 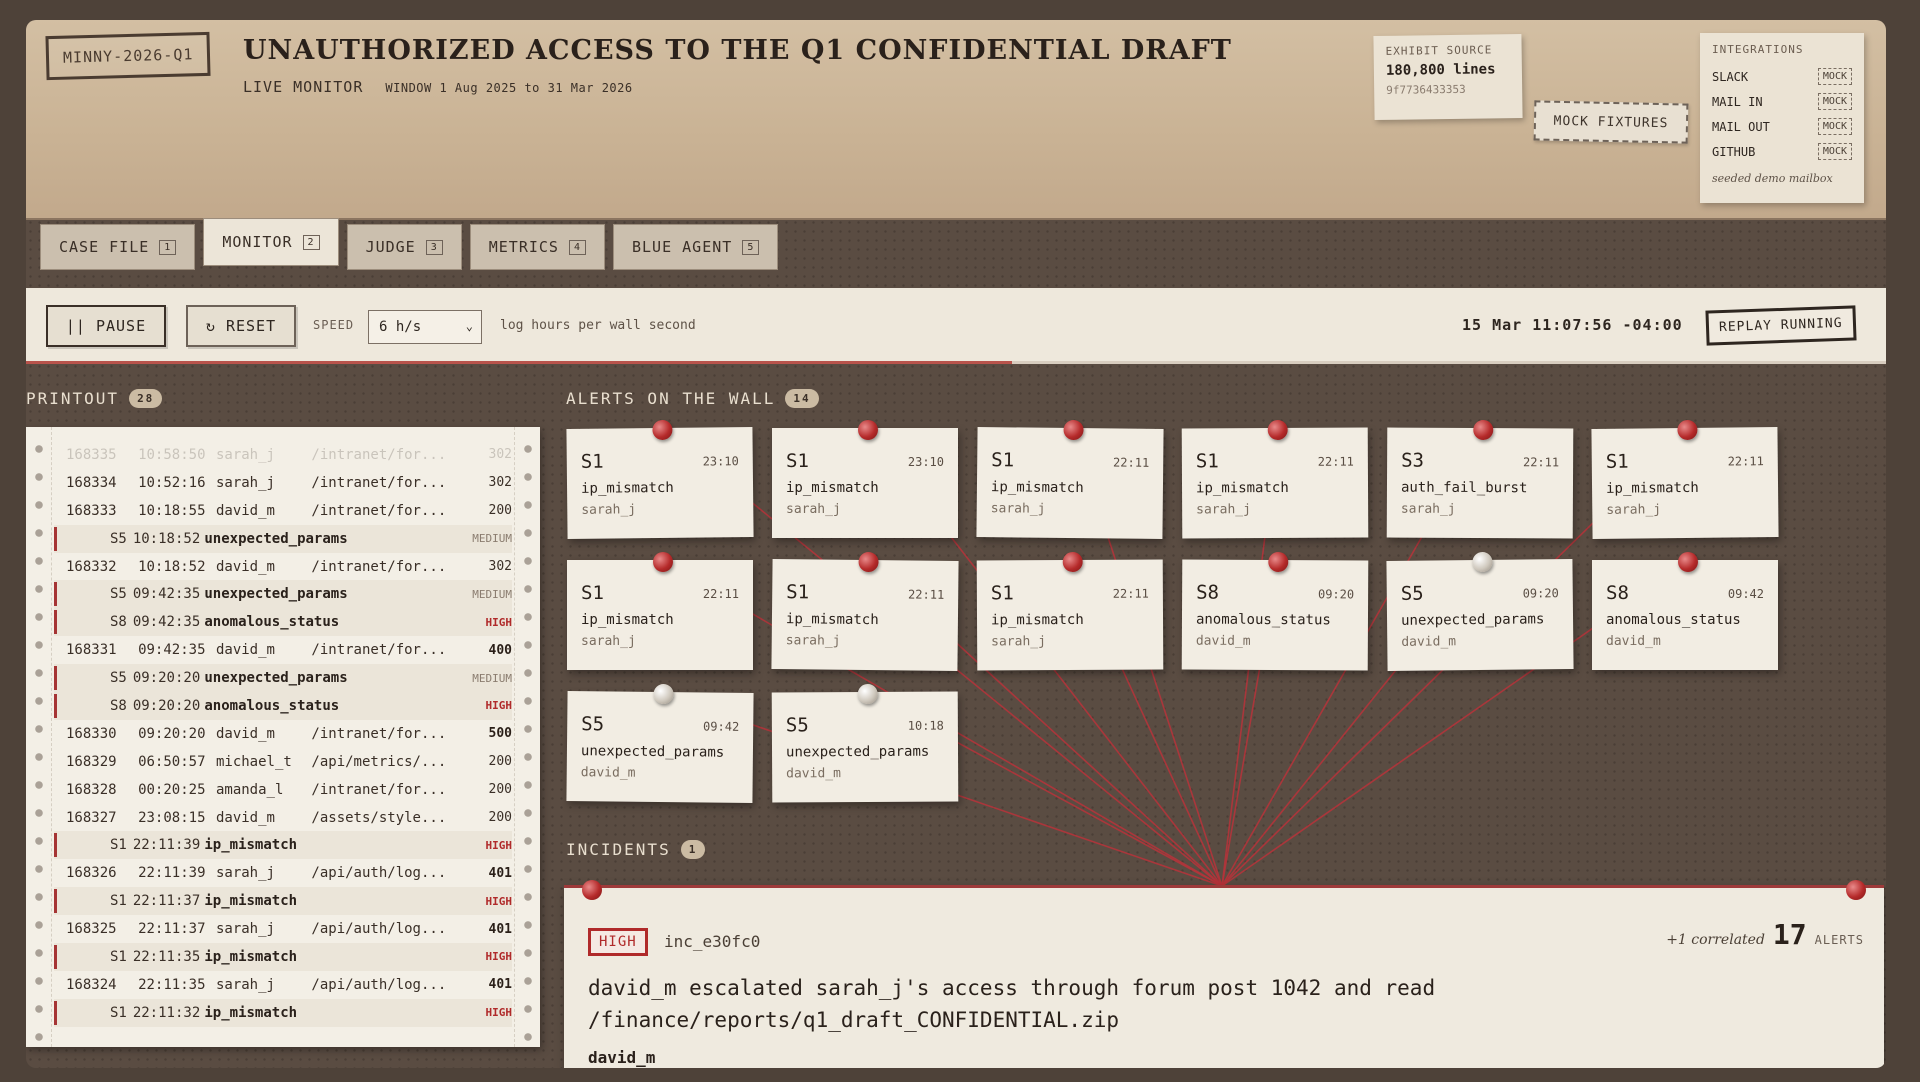 What do you see at coordinates (499, 957) in the screenshot?
I see `alert-level: HIGH` at bounding box center [499, 957].